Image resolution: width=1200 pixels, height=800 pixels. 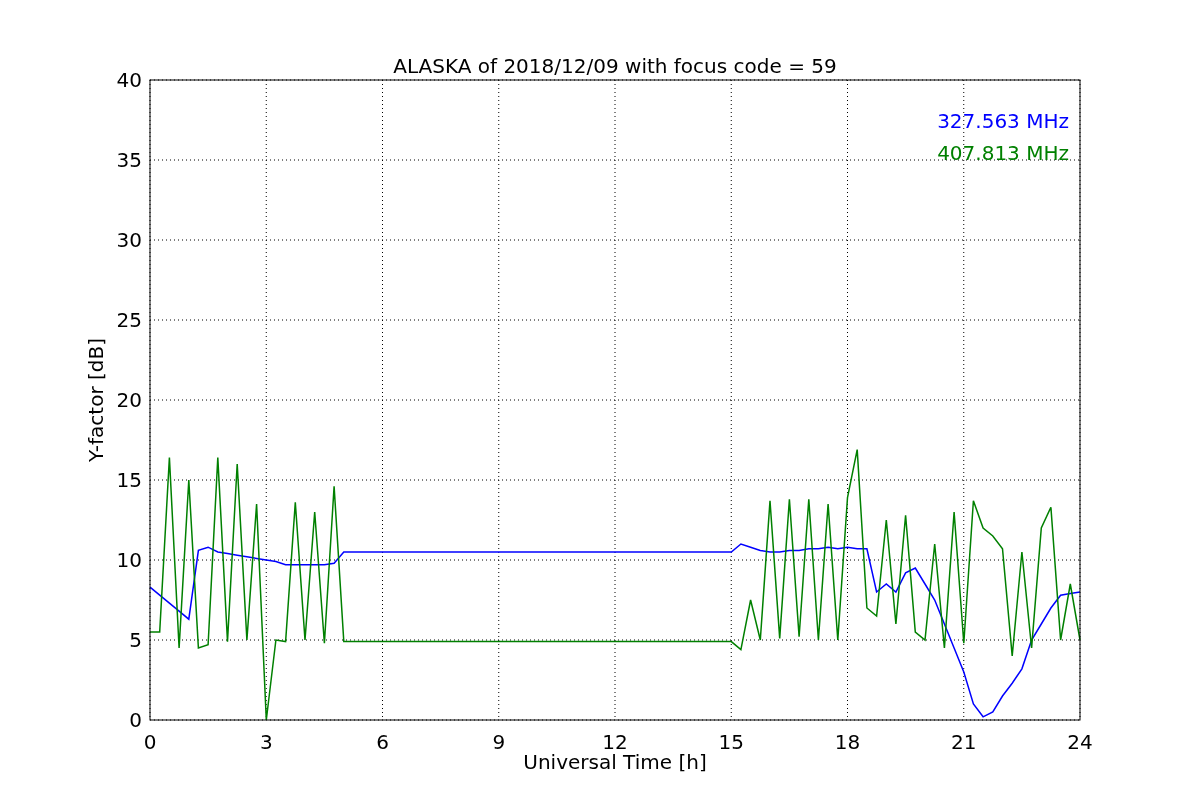 What do you see at coordinates (129, 240) in the screenshot?
I see `tick-label: 30` at bounding box center [129, 240].